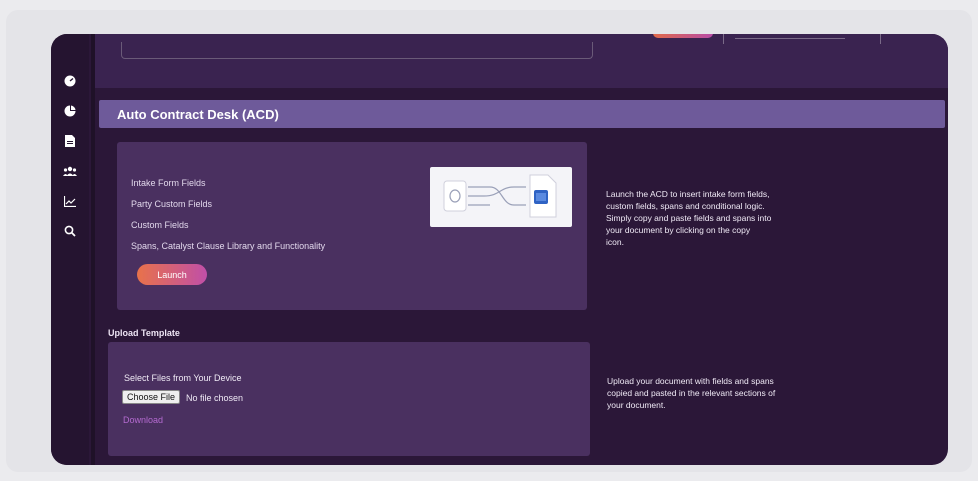  Describe the element at coordinates (144, 333) in the screenshot. I see `upload-template-title: Upload Template` at that location.